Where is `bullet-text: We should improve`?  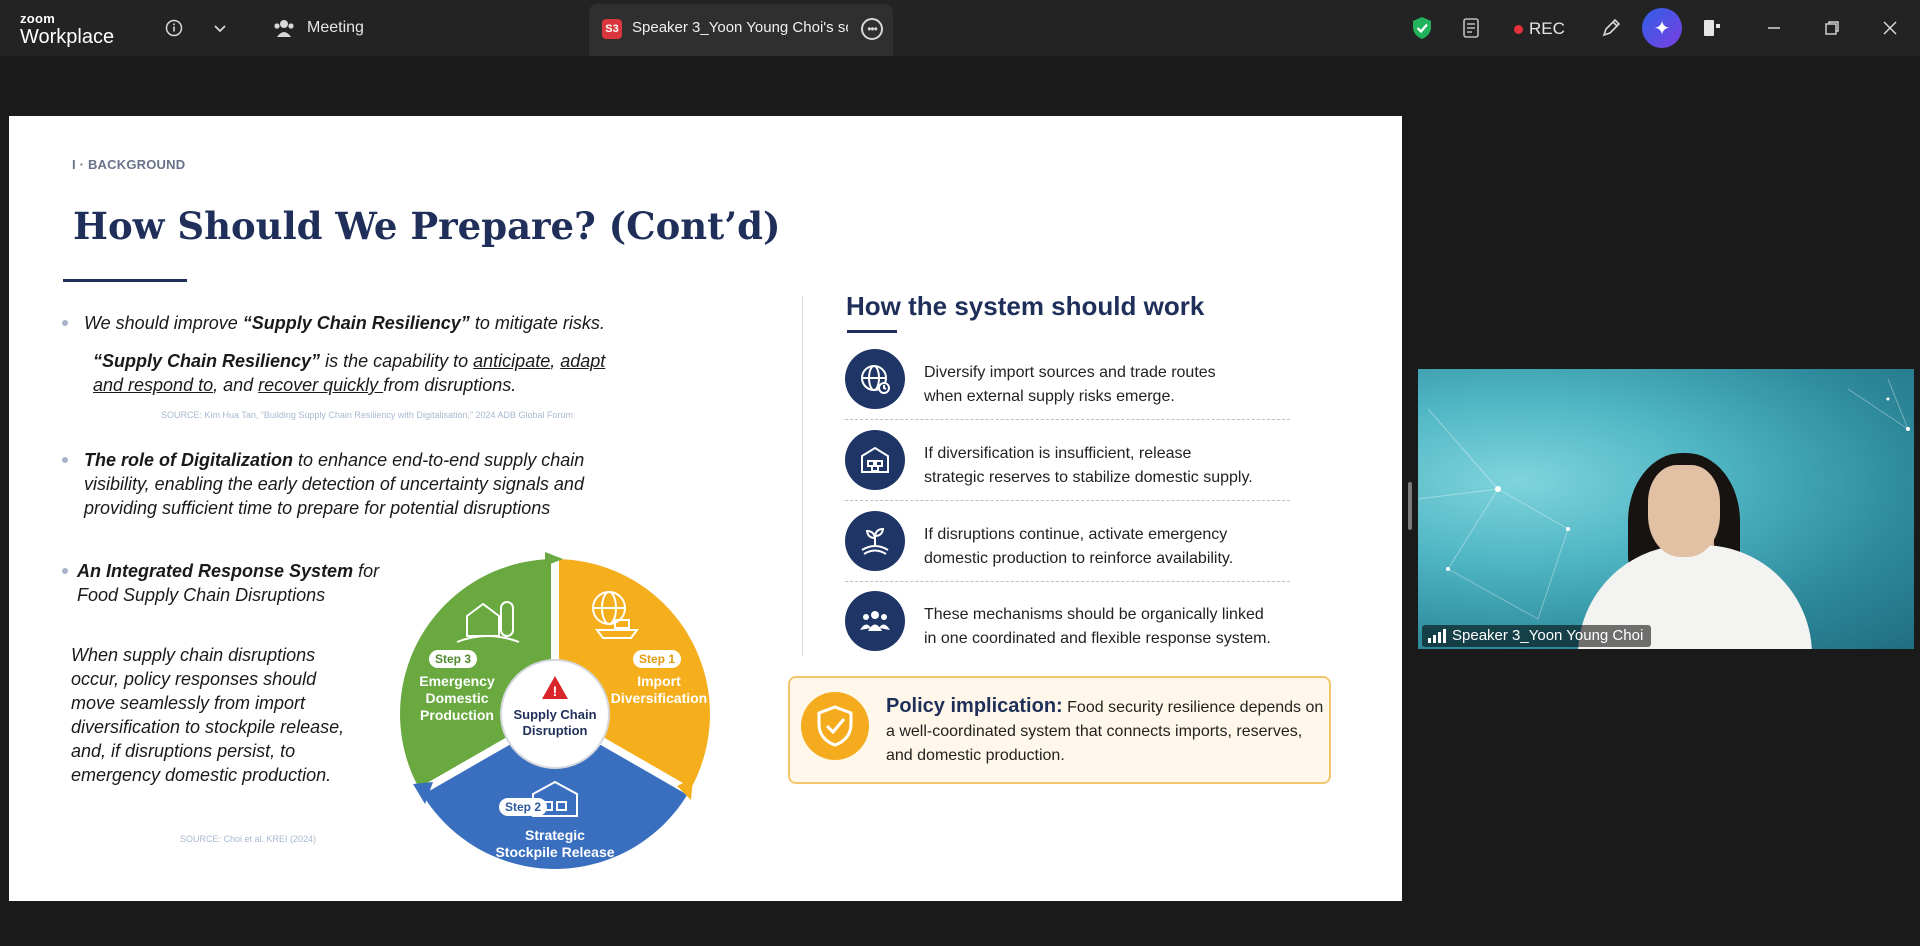
bullet-text: We should improve is located at coordinates (163, 323).